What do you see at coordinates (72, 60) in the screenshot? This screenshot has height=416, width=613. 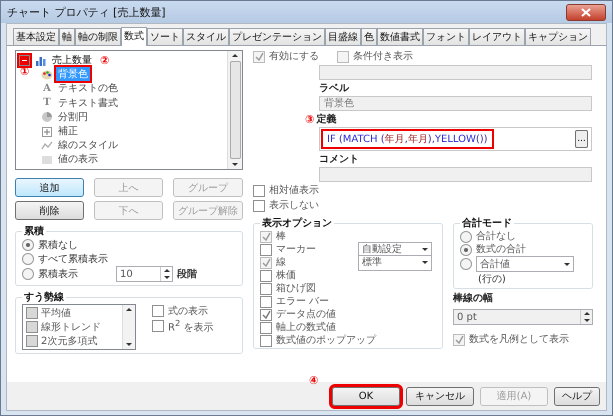 I see `tree-item: 売上数量` at bounding box center [72, 60].